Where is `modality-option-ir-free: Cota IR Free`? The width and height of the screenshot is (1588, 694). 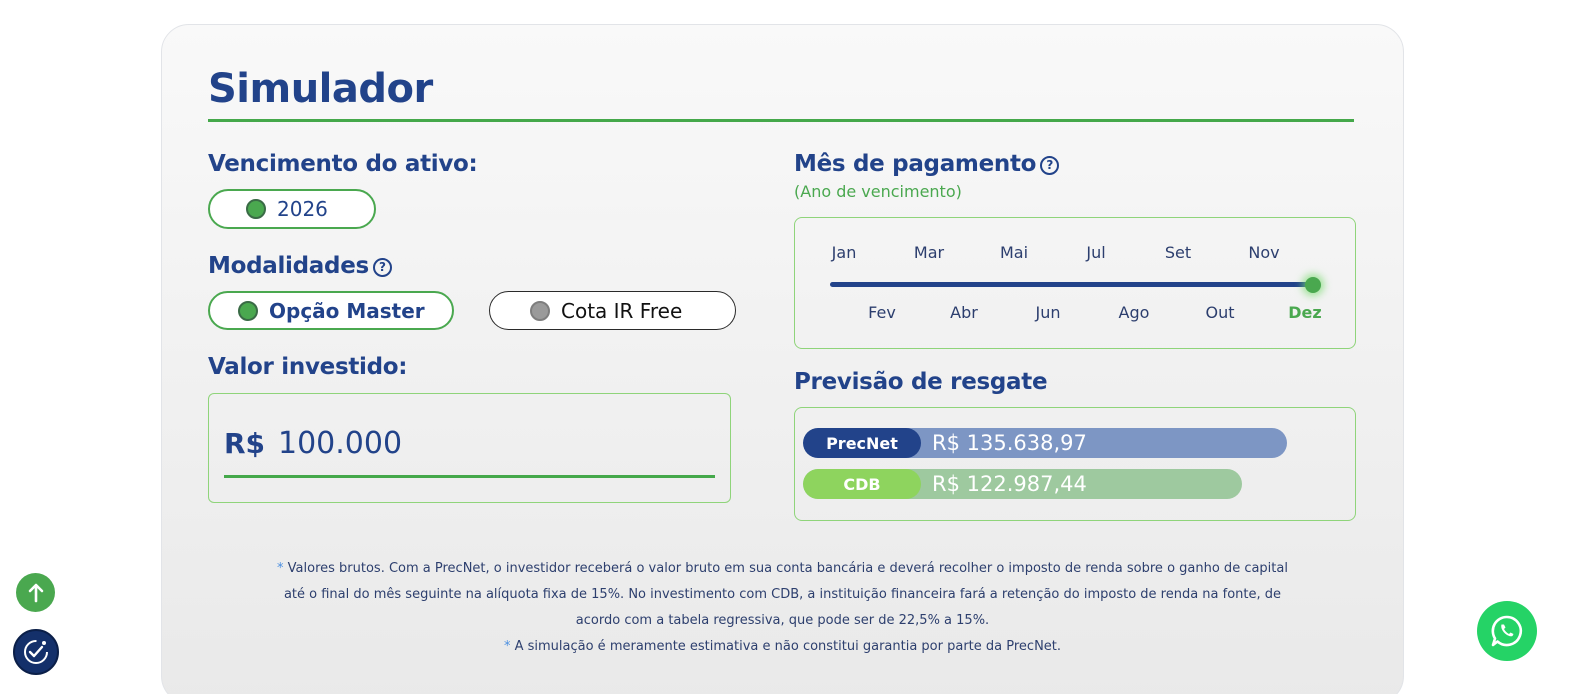
modality-option-ir-free: Cota IR Free is located at coordinates (612, 310).